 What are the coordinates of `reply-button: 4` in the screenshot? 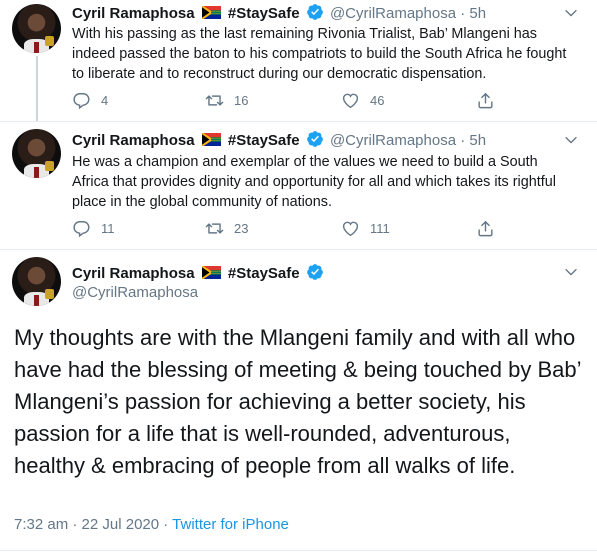 It's located at (90, 100).